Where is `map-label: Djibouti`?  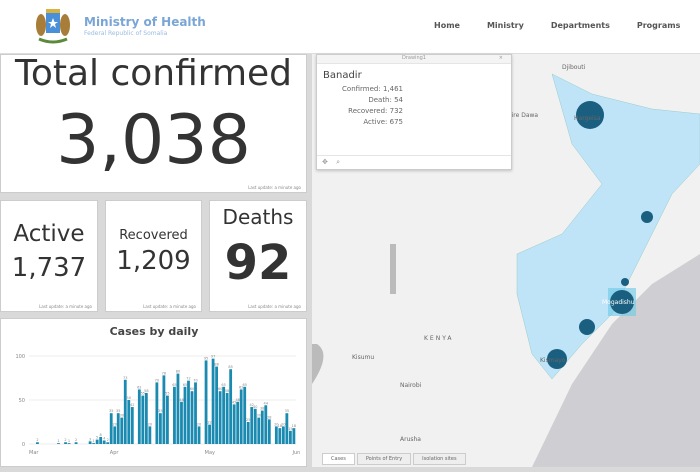 map-label: Djibouti is located at coordinates (574, 67).